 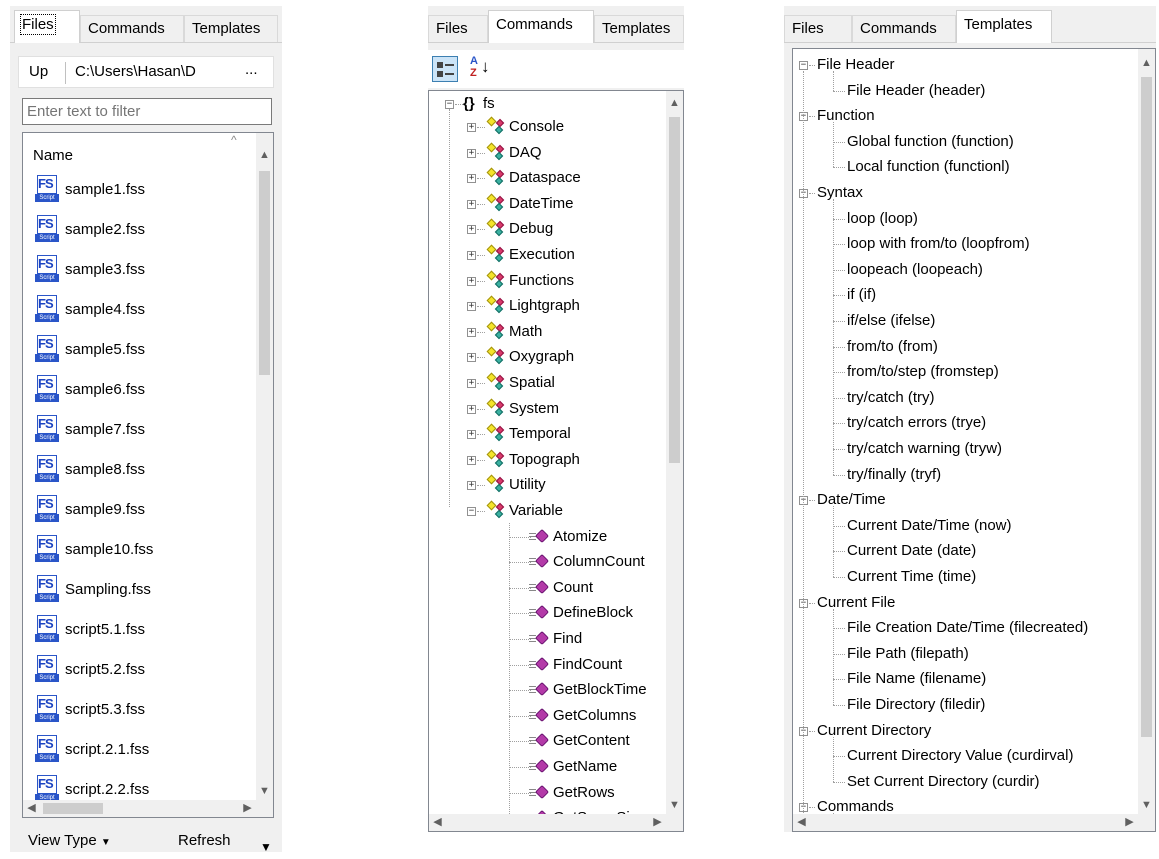 What do you see at coordinates (591, 741) in the screenshot?
I see `tree-member: GetContent` at bounding box center [591, 741].